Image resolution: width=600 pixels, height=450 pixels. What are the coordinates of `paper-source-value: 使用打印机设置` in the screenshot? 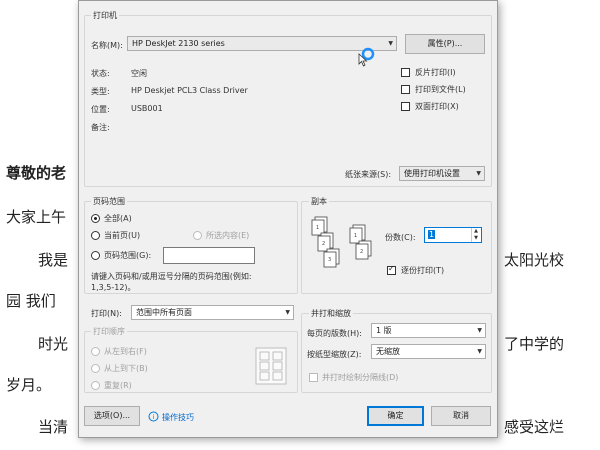 It's located at (432, 173).